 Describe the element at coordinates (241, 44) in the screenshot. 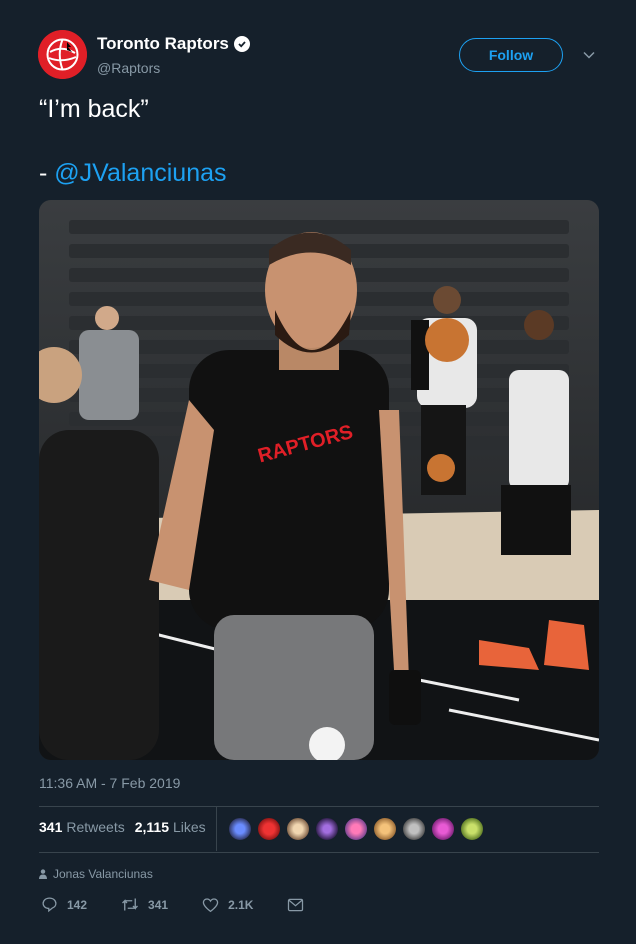

I see `verified-badge-icon` at that location.